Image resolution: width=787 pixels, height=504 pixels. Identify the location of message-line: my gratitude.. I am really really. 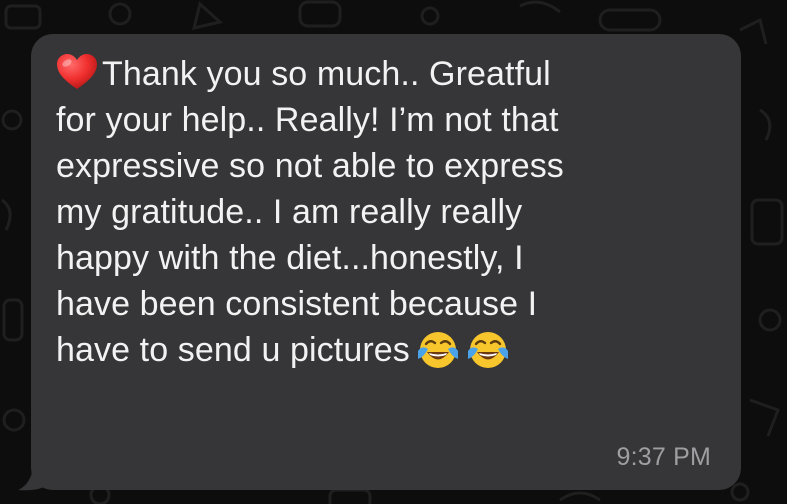
(289, 212).